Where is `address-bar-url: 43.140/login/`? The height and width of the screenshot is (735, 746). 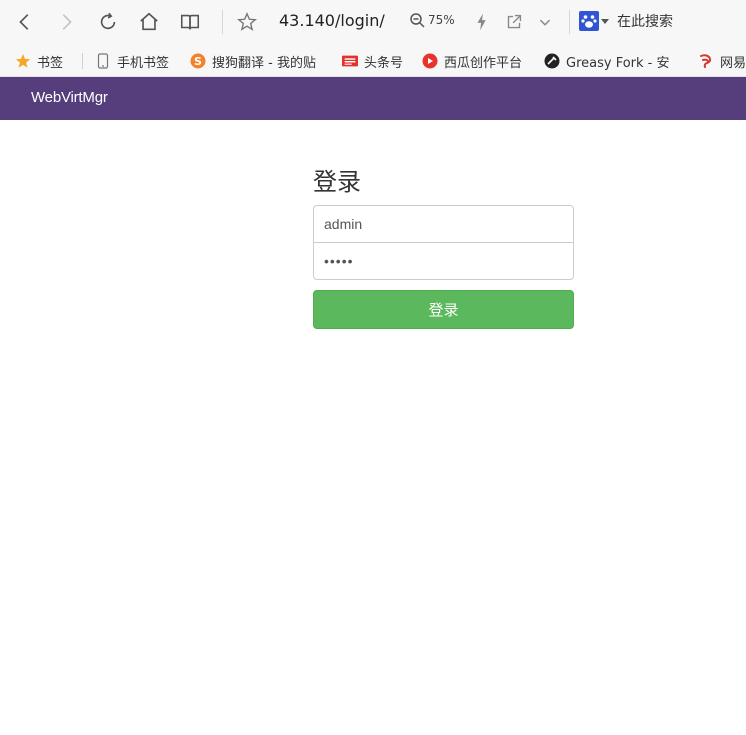 address-bar-url: 43.140/login/ is located at coordinates (332, 20).